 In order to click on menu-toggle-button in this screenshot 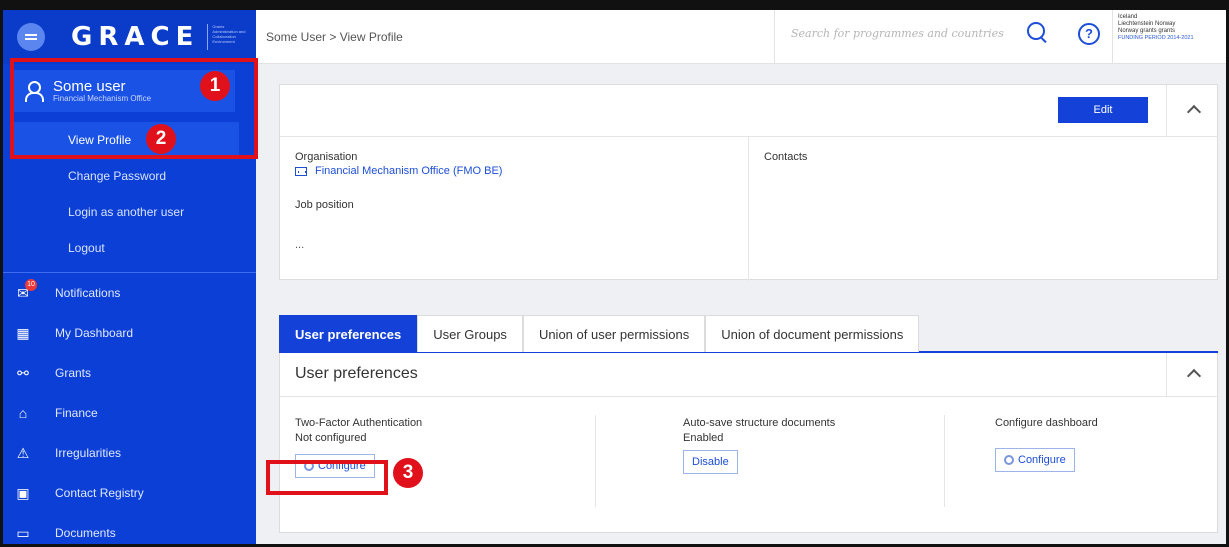, I will do `click(31, 37)`.